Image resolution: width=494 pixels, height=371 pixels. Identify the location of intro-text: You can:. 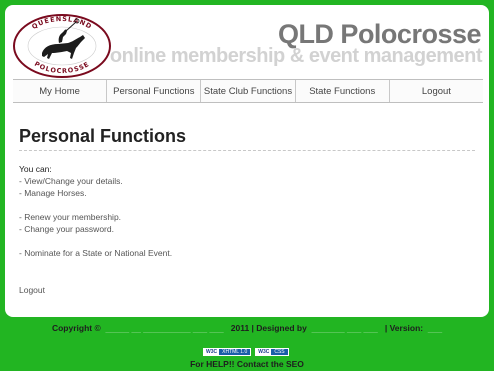
(35, 169).